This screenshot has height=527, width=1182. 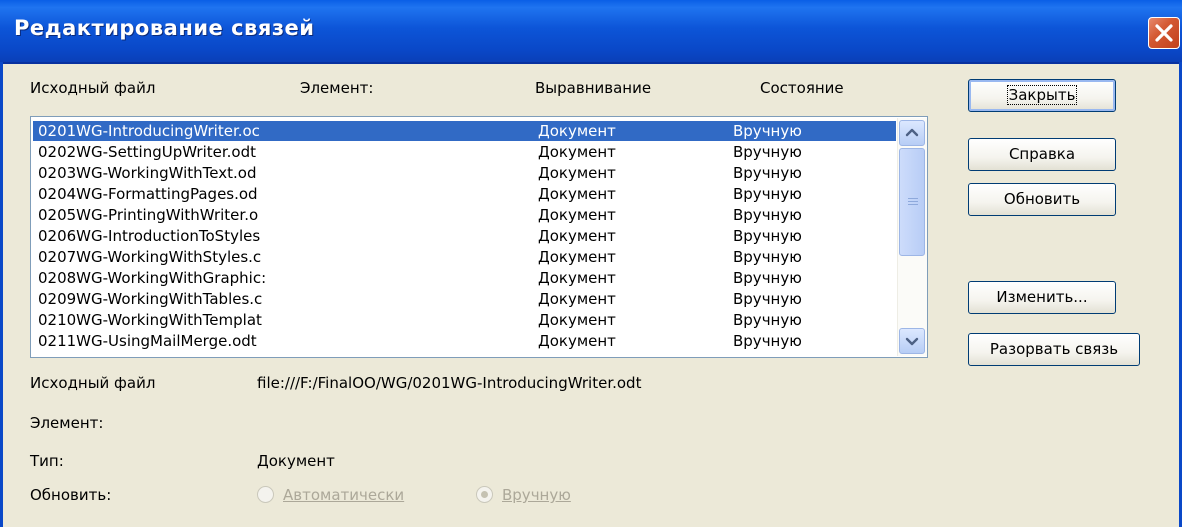 What do you see at coordinates (149, 131) in the screenshot?
I see `list-item-file: 0201WG-IntroducingWriter.oc` at bounding box center [149, 131].